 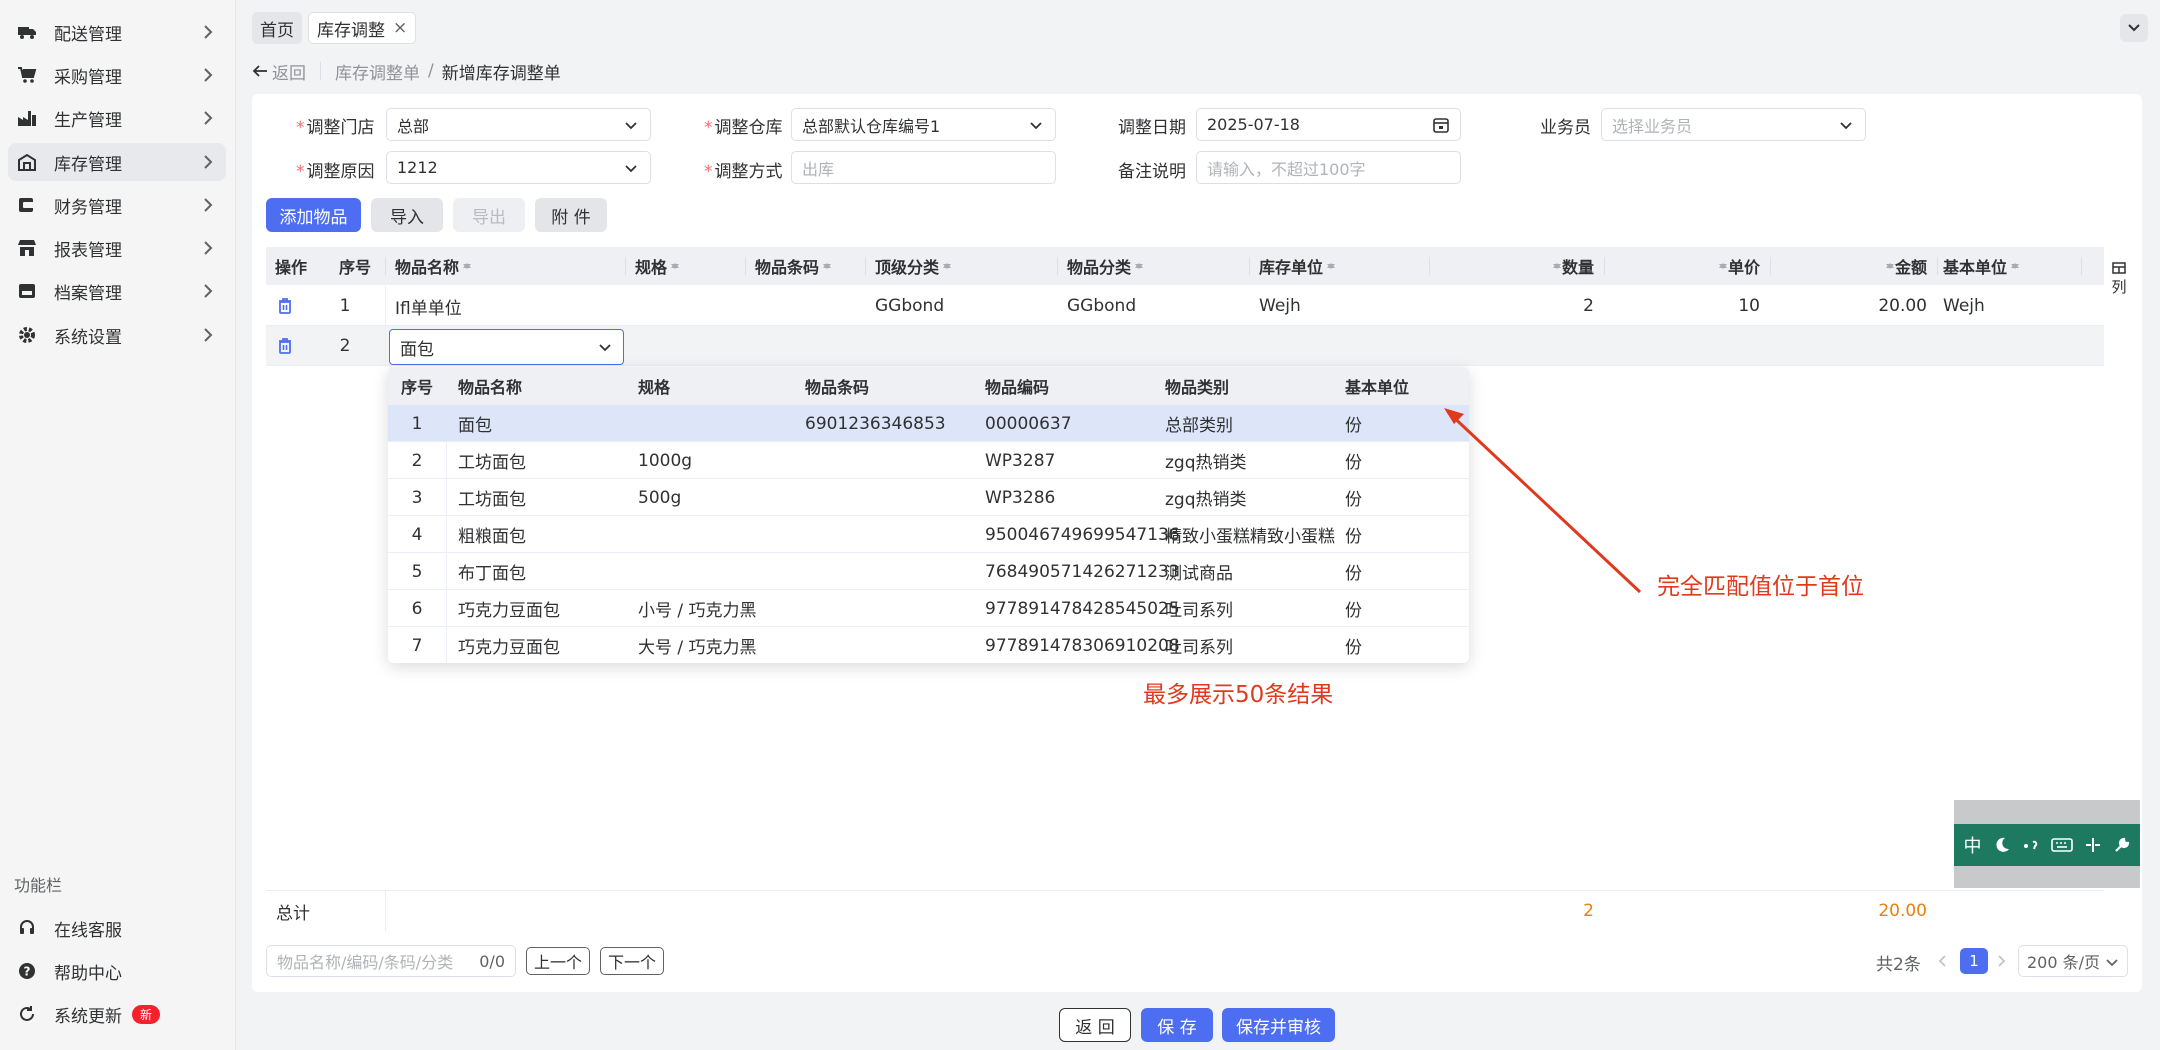 I want to click on row-item-name: Ifl单单位, so click(x=428, y=306).